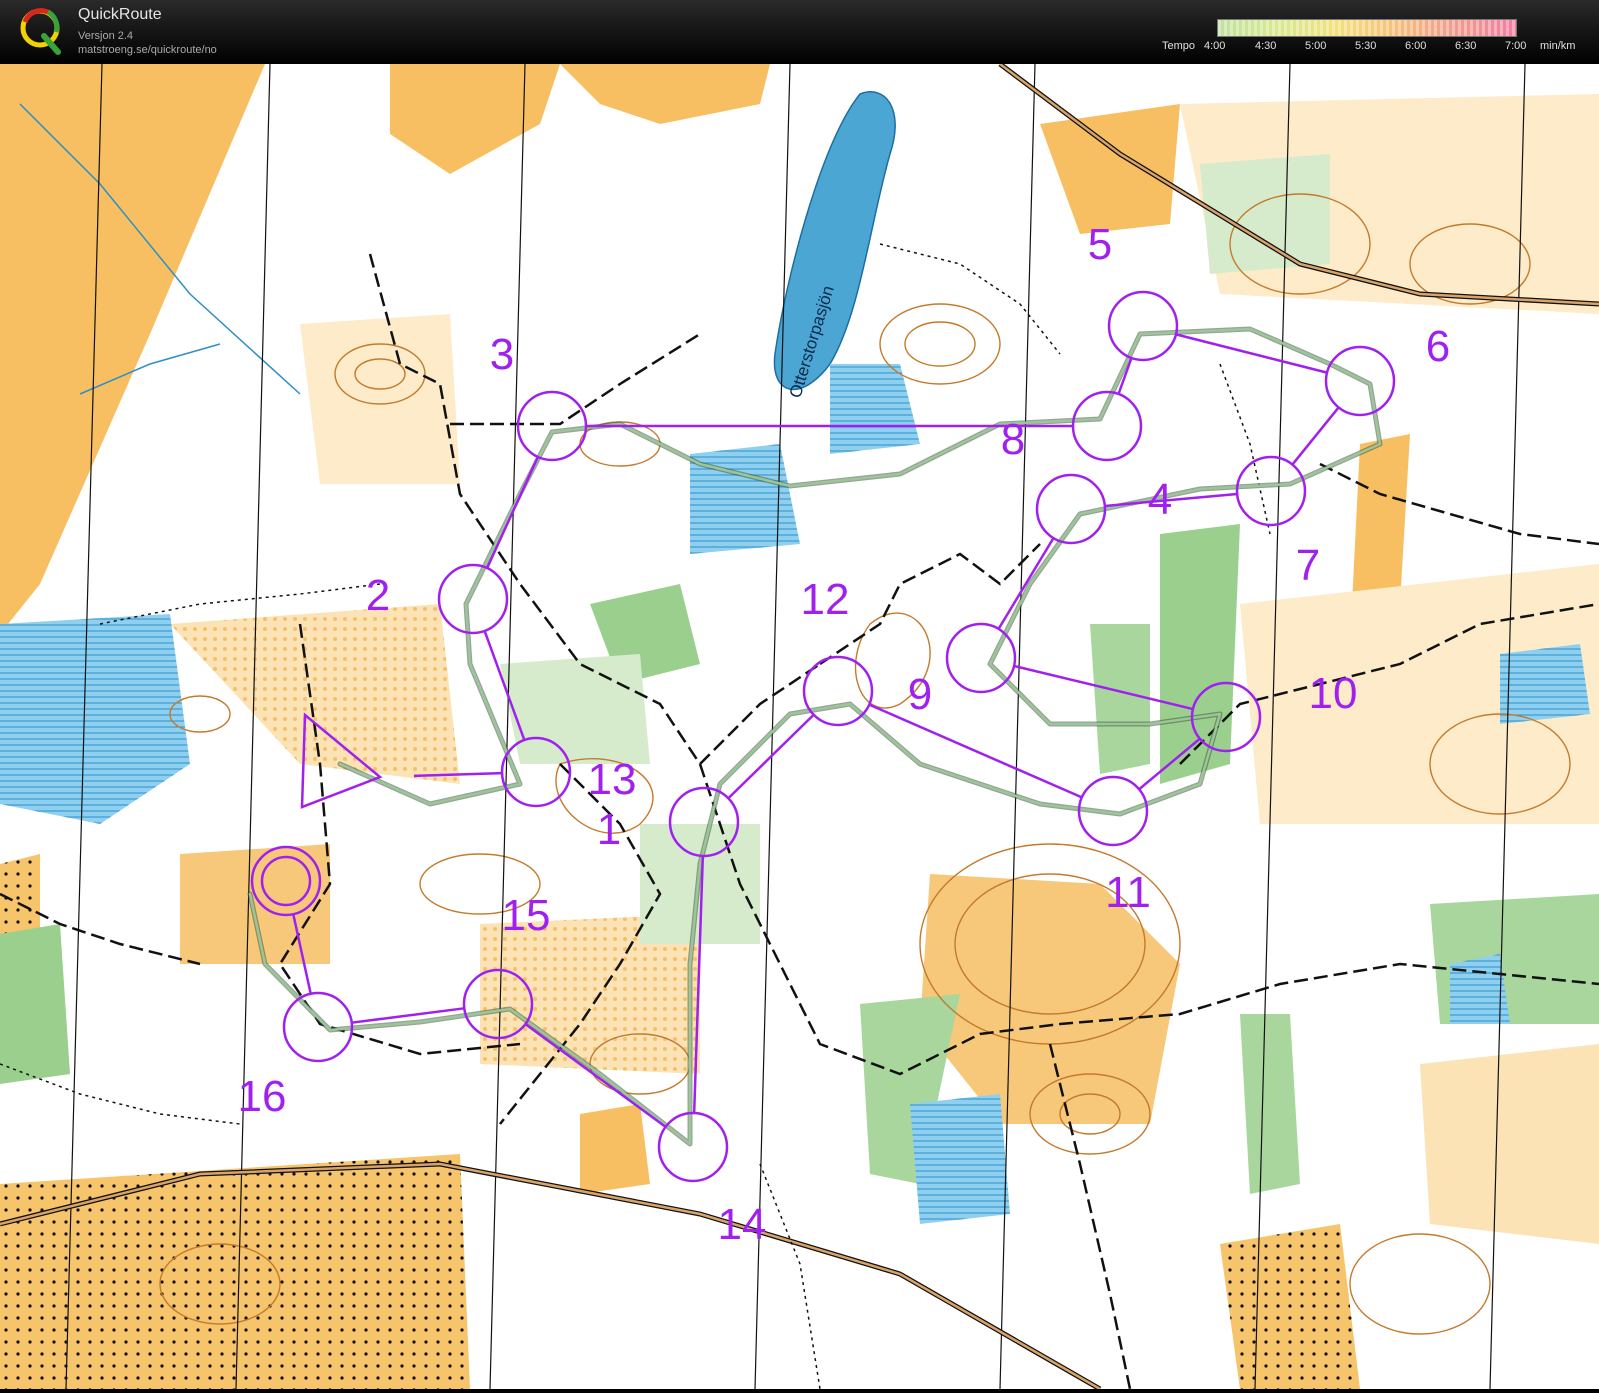 Image resolution: width=1599 pixels, height=1393 pixels. What do you see at coordinates (1416, 46) in the screenshot?
I see `pace-tick: 6:00` at bounding box center [1416, 46].